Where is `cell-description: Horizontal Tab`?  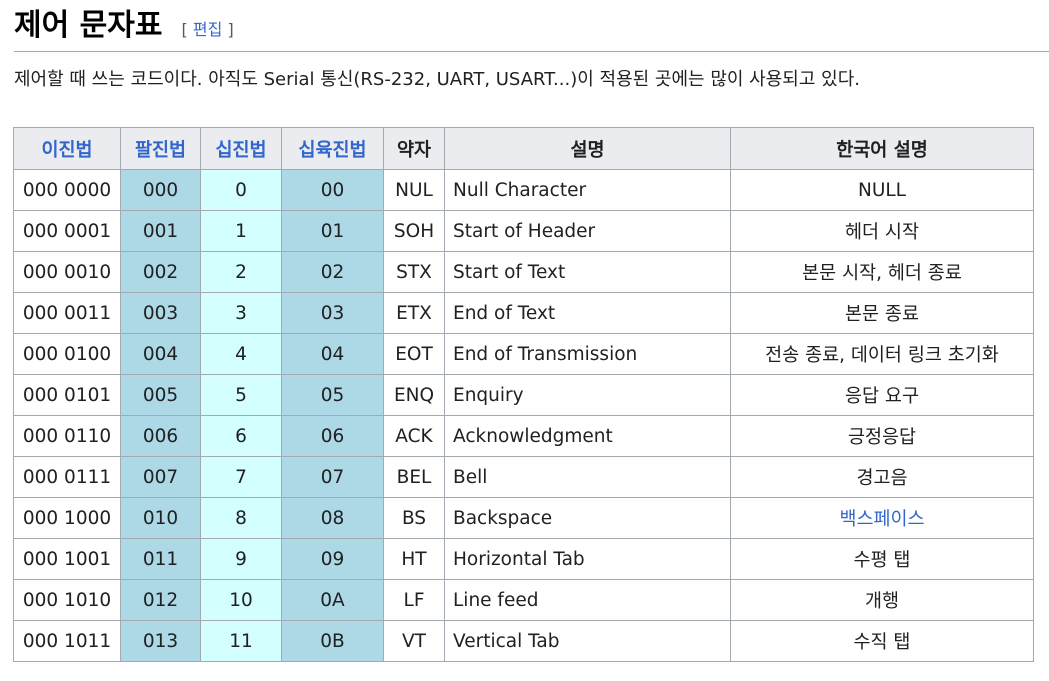
cell-description: Horizontal Tab is located at coordinates (587, 559).